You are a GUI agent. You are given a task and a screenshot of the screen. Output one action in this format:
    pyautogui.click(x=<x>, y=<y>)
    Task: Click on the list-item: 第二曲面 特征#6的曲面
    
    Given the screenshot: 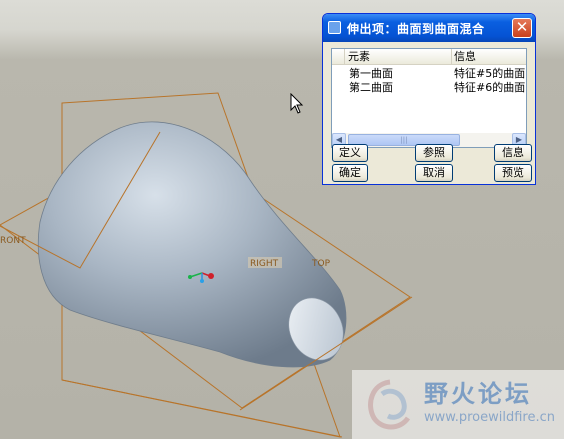 What is the action you would take?
    pyautogui.click(x=429, y=87)
    